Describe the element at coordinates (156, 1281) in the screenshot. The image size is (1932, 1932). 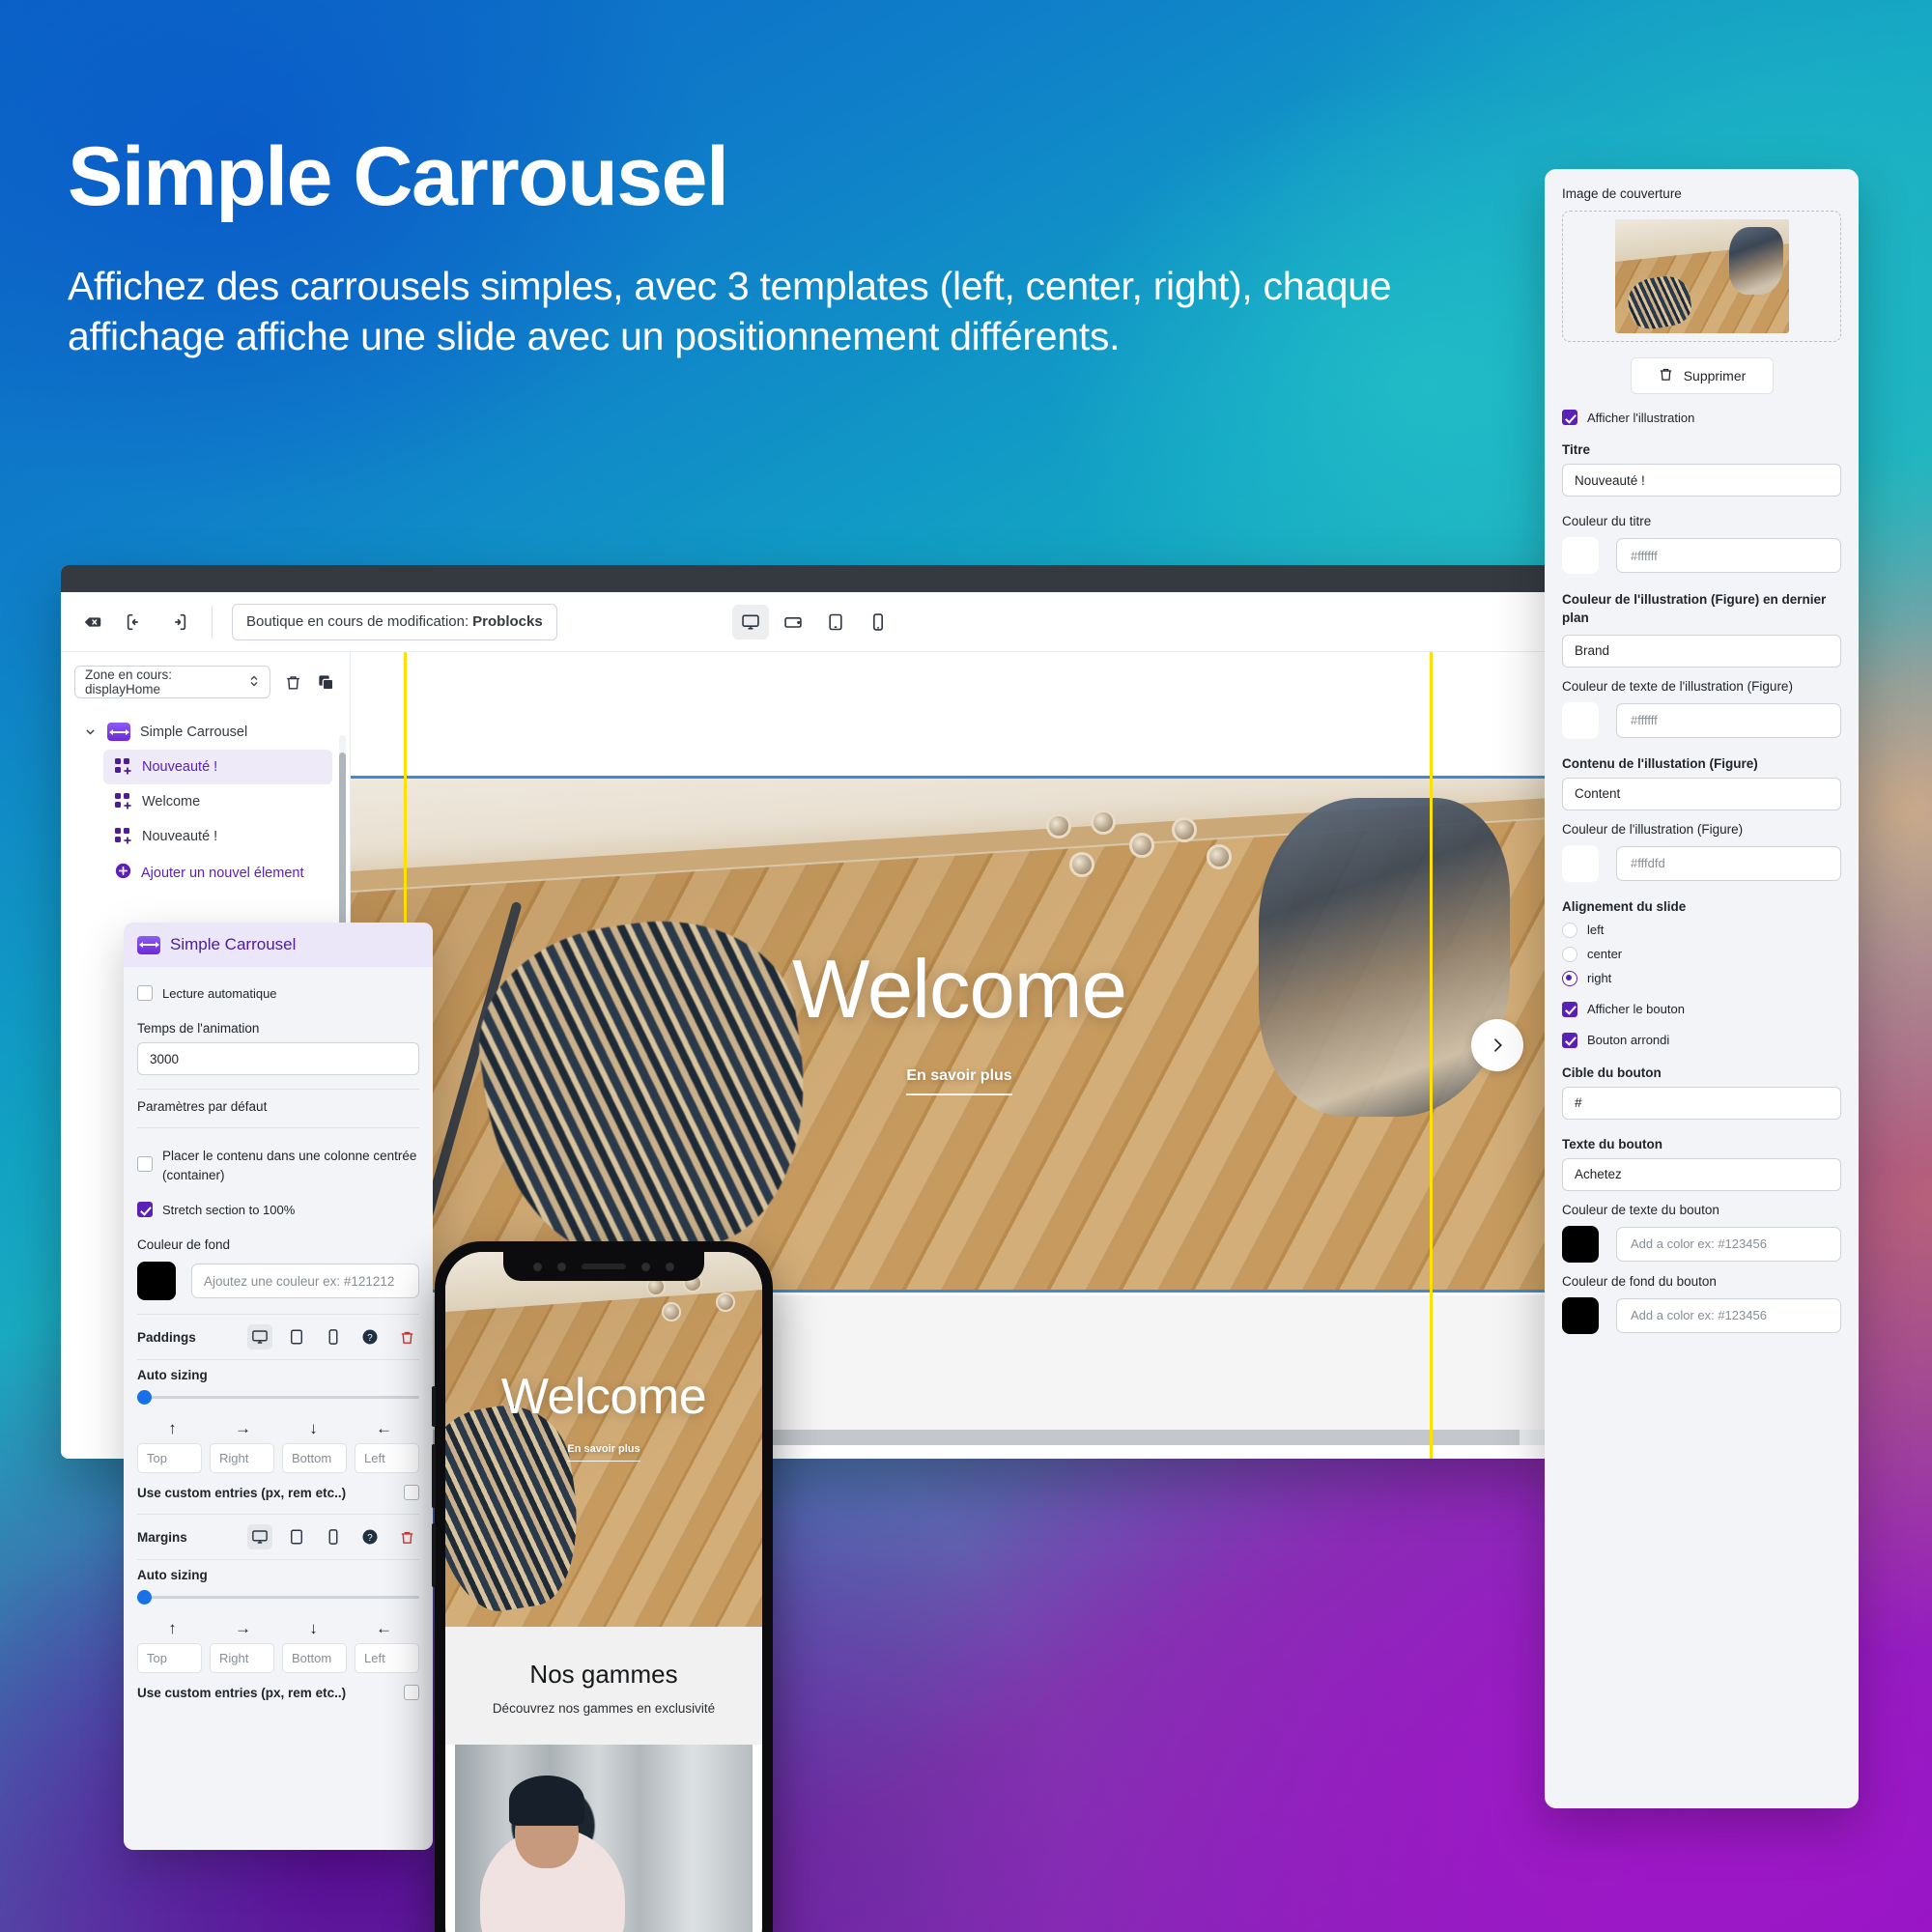
I see `bg-color-swatch` at that location.